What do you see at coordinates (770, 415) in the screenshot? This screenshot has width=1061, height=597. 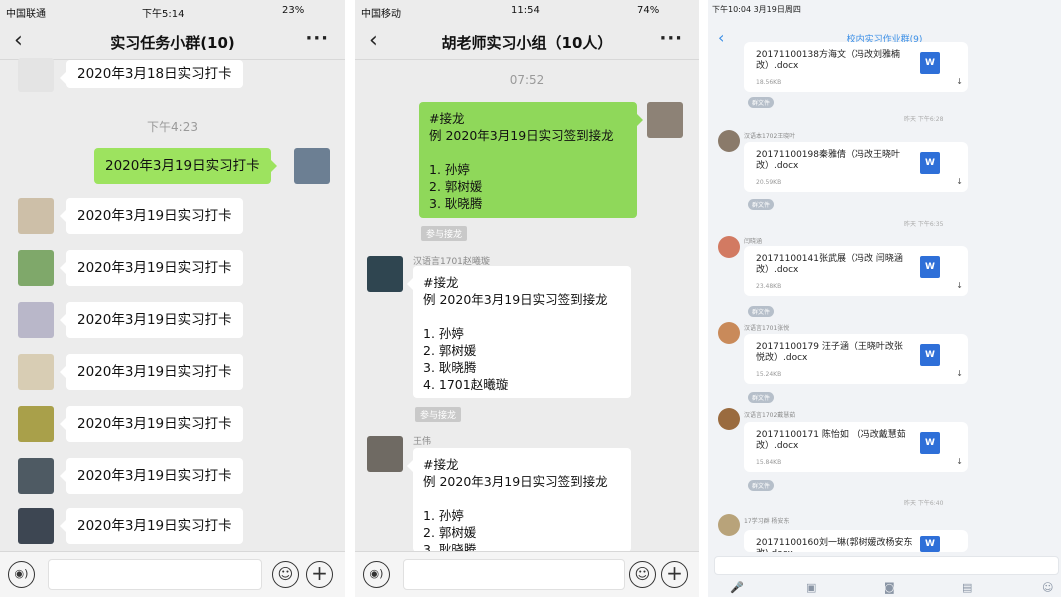 I see `sender-name: 汉语言1702戴慧茹` at bounding box center [770, 415].